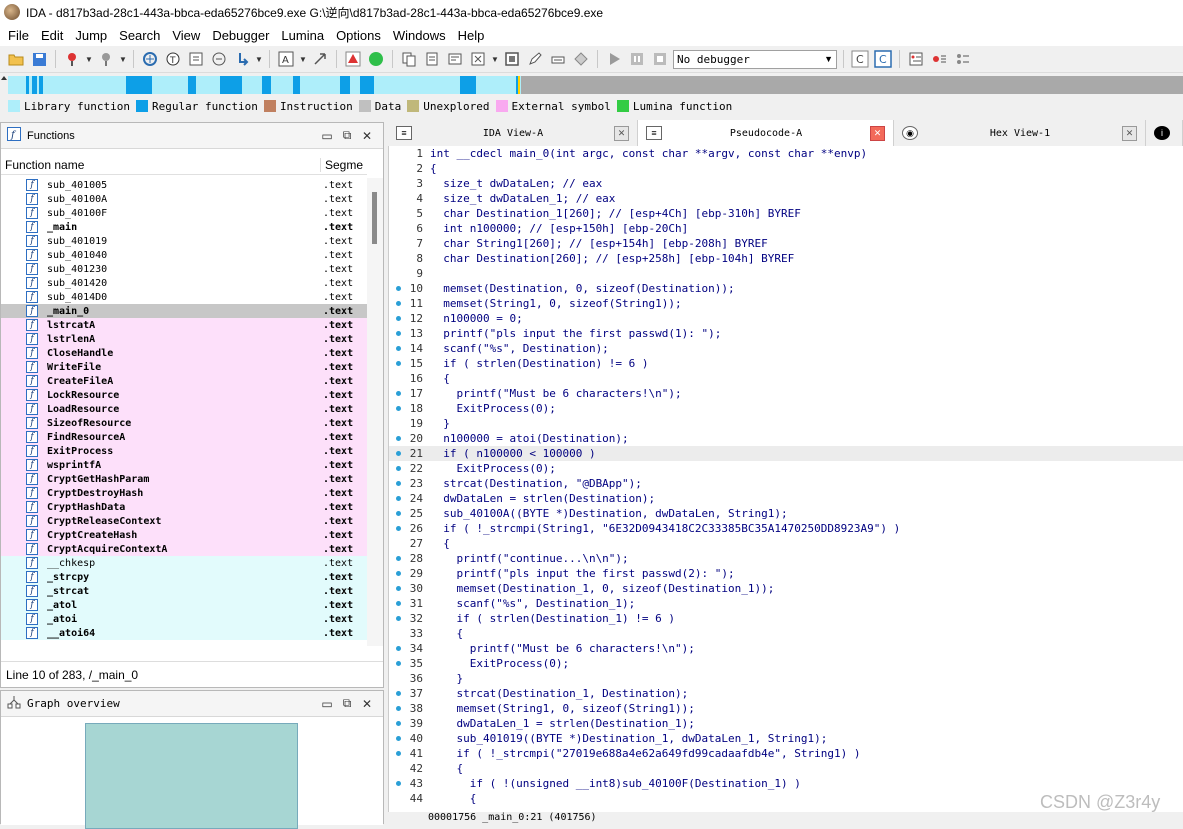  I want to click on code-line: 36 }, so click(786, 678).